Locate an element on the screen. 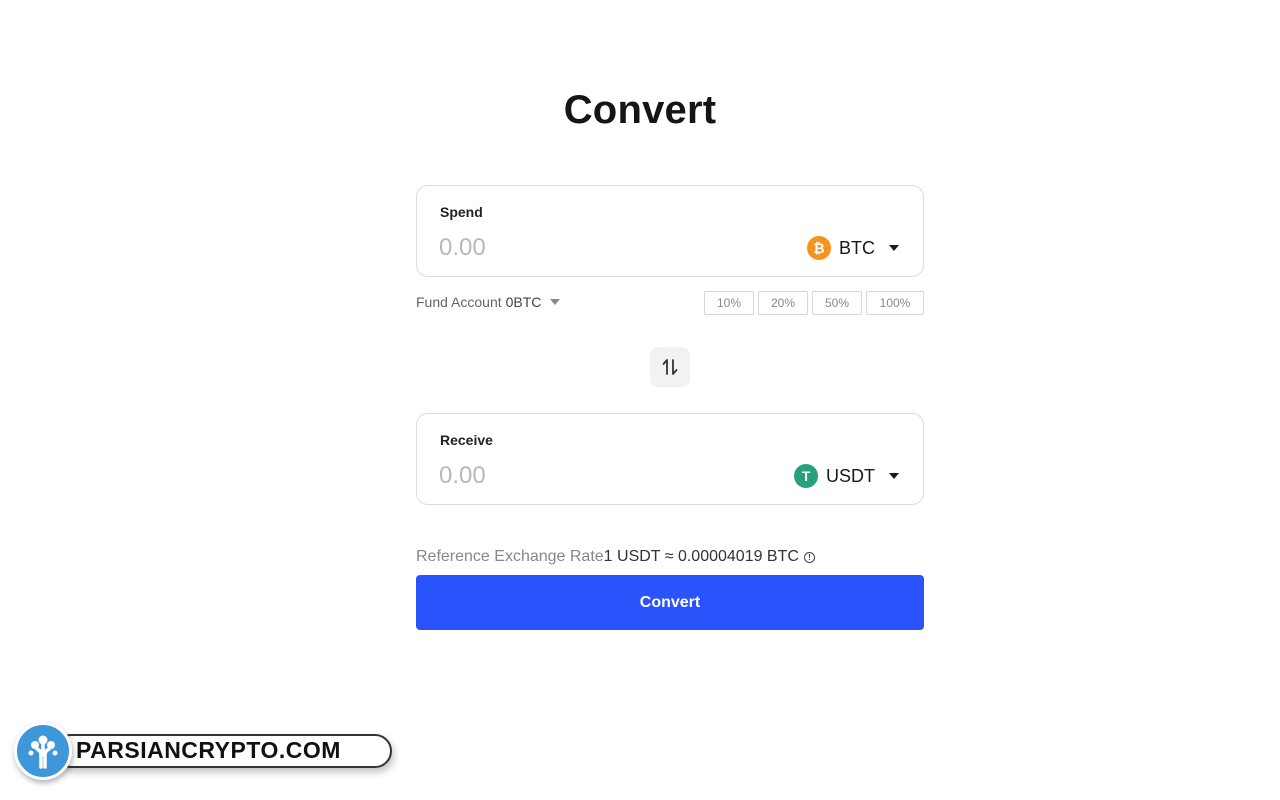 This screenshot has height=800, width=1280. watermark: PARSIANCRYPTO.COM is located at coordinates (204, 752).